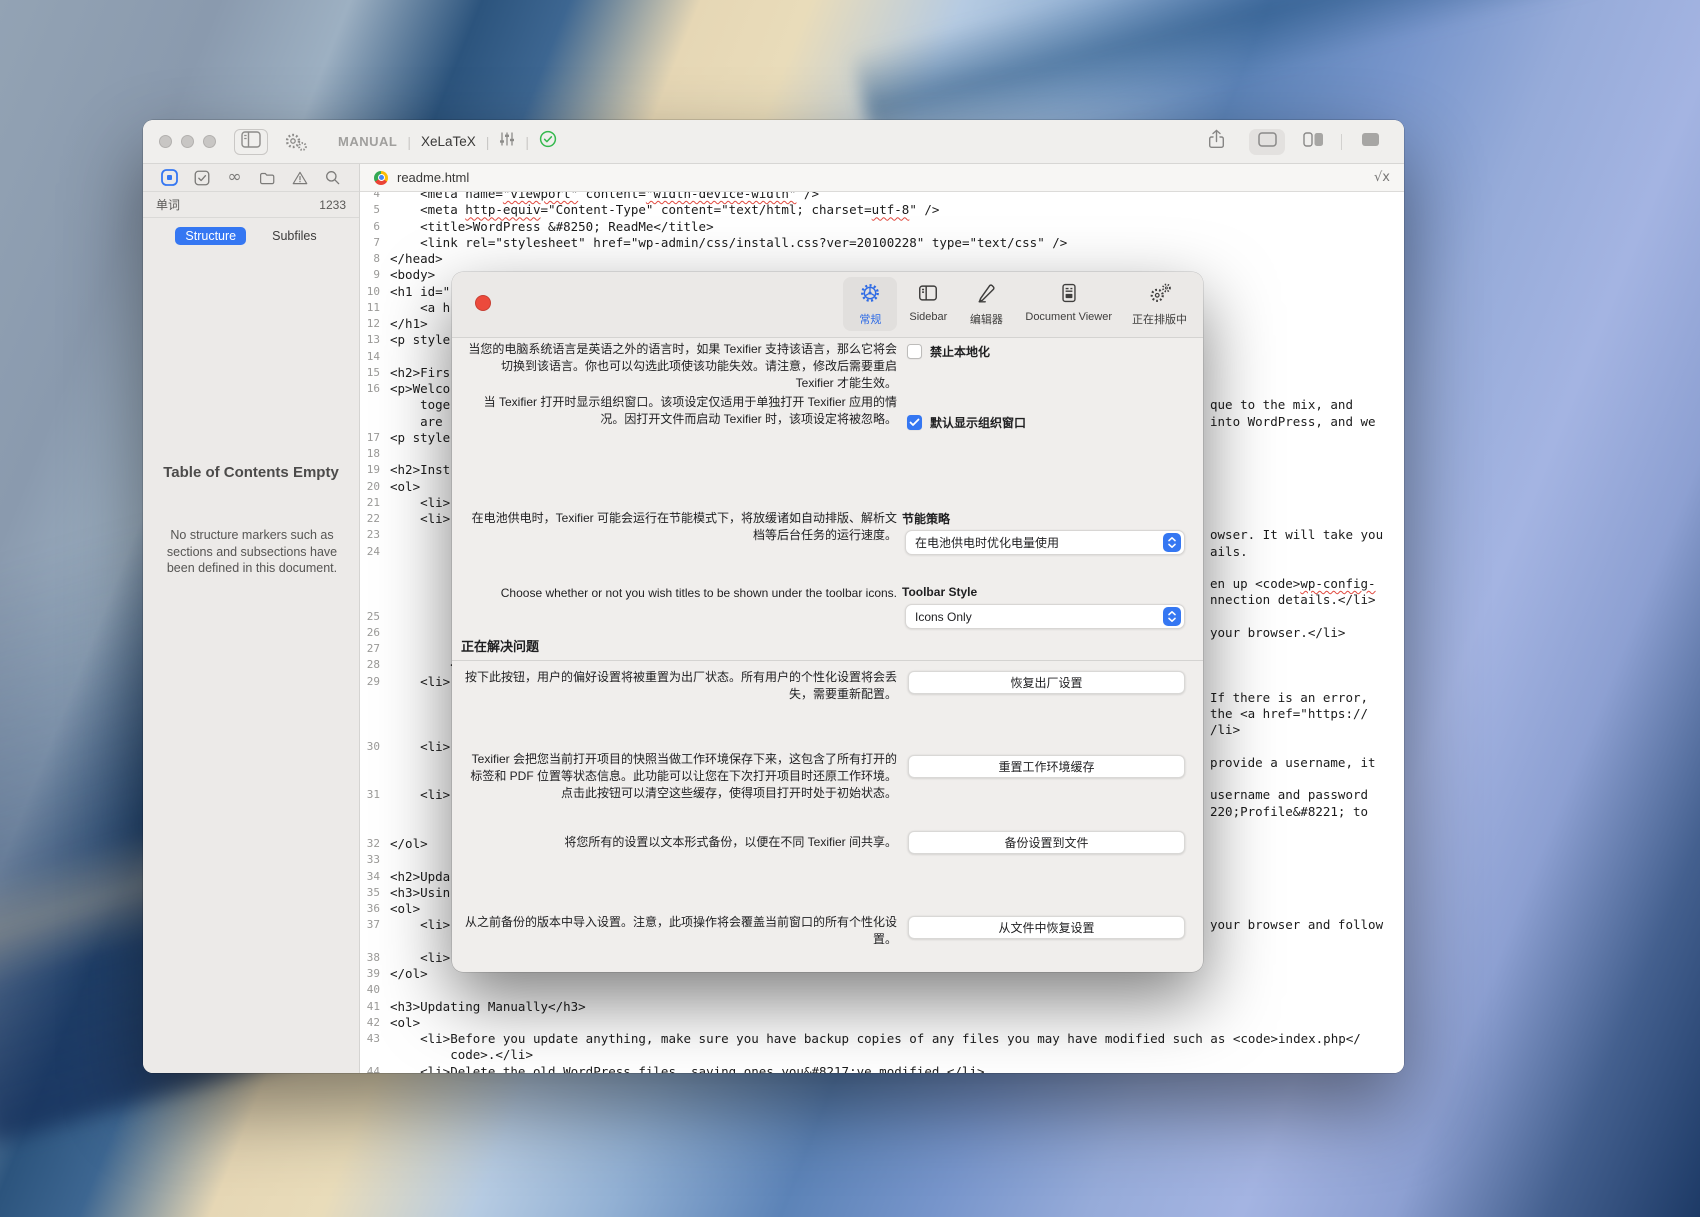  Describe the element at coordinates (420, 892) in the screenshot. I see `code-text: <h3>Usin` at that location.